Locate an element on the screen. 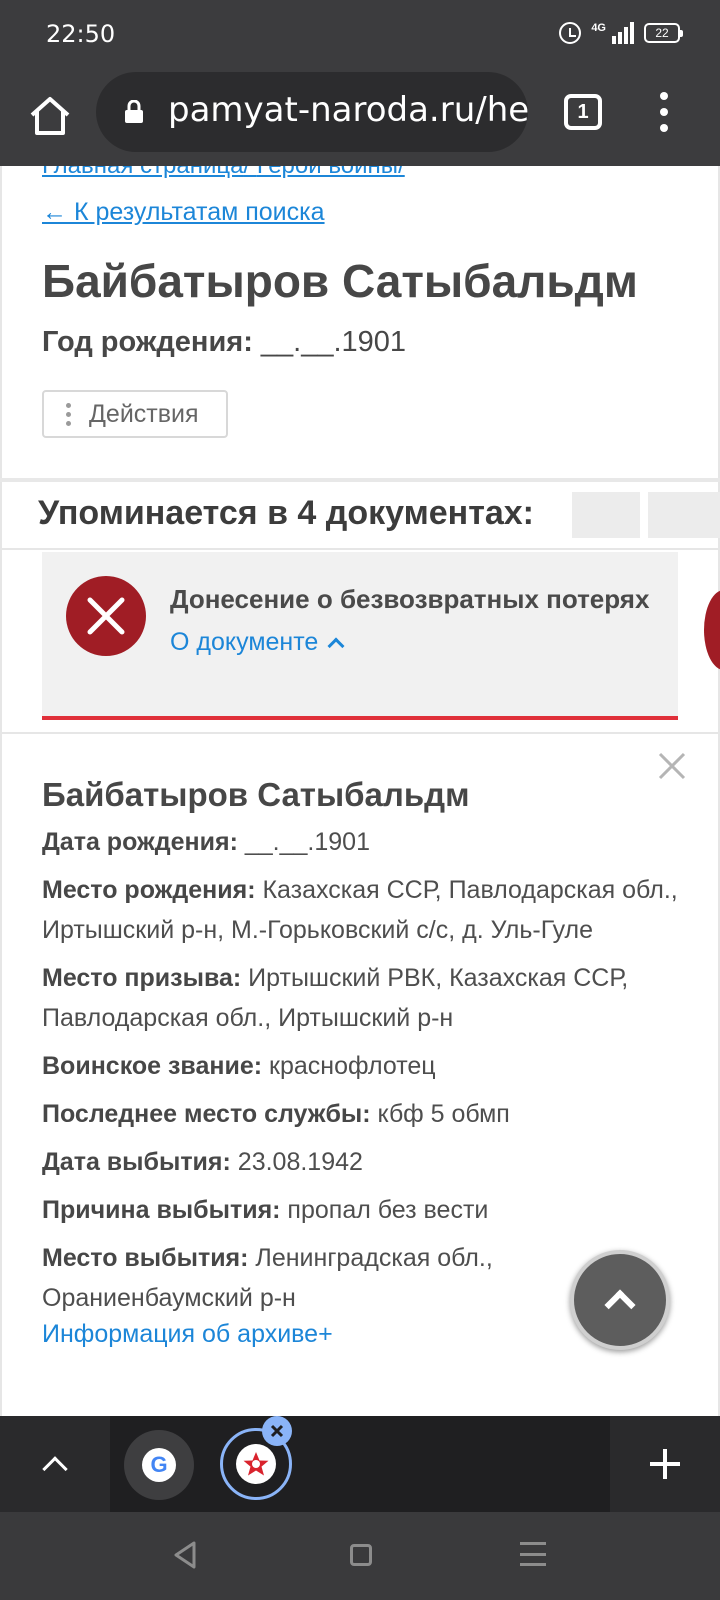  scroll-to-top-button is located at coordinates (620, 1300).